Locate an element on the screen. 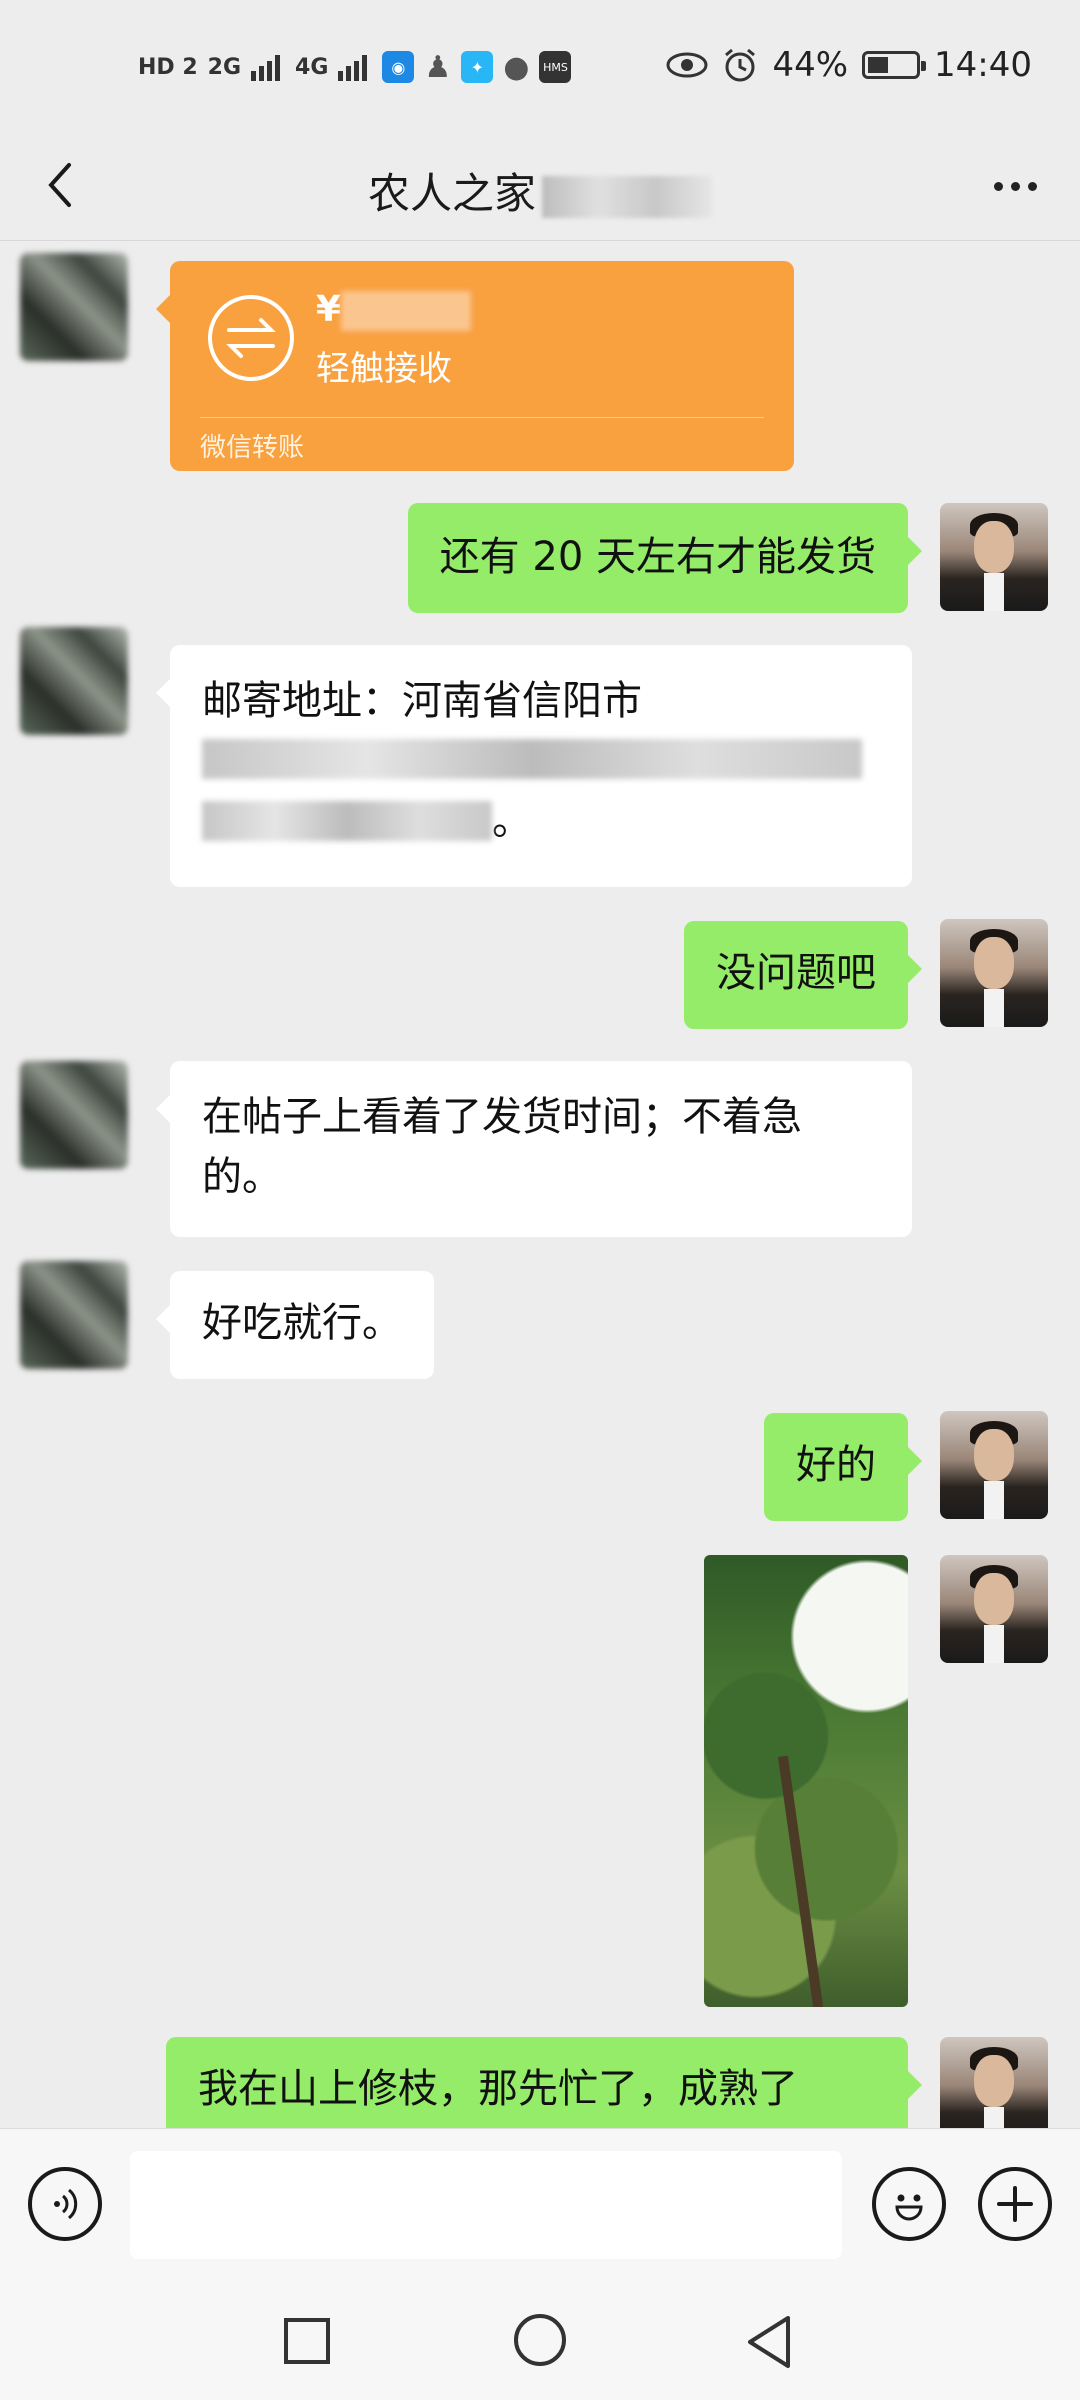  redacted-amount is located at coordinates (406, 311).